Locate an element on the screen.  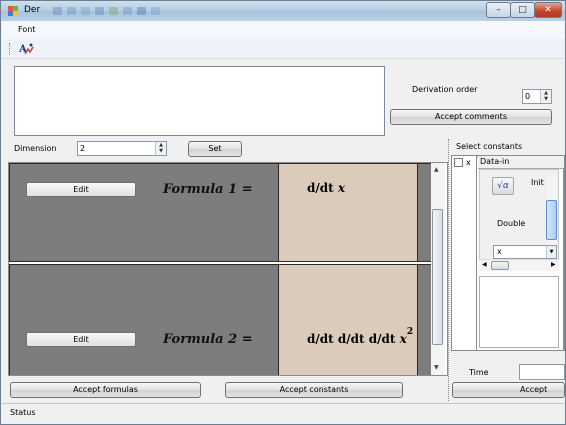
constant-checkbox-label: x is located at coordinates (468, 162).